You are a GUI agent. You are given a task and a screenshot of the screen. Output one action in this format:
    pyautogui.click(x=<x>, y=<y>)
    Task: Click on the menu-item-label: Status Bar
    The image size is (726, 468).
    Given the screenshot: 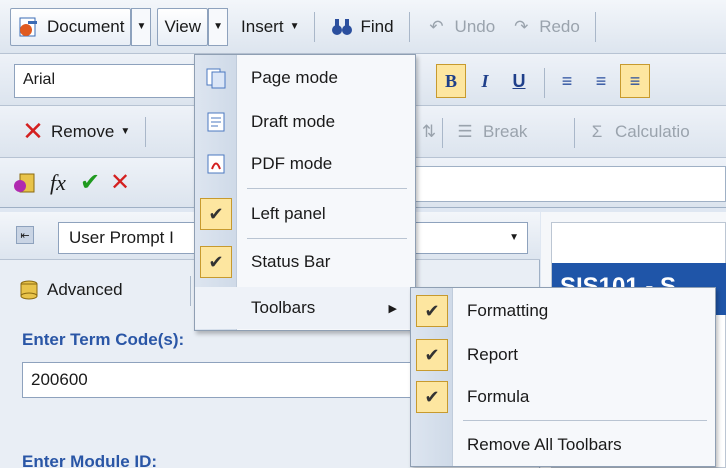 What is the action you would take?
    pyautogui.click(x=291, y=261)
    